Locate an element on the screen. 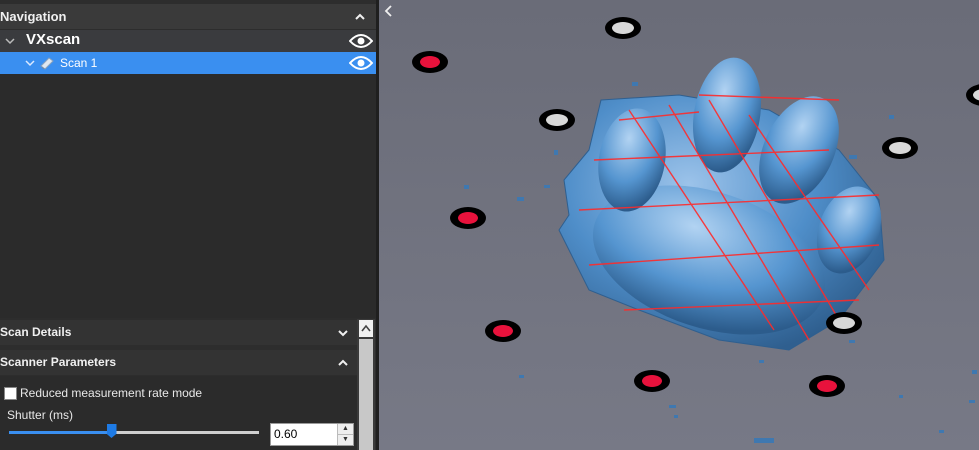  panel-scrollbar is located at coordinates (366, 384).